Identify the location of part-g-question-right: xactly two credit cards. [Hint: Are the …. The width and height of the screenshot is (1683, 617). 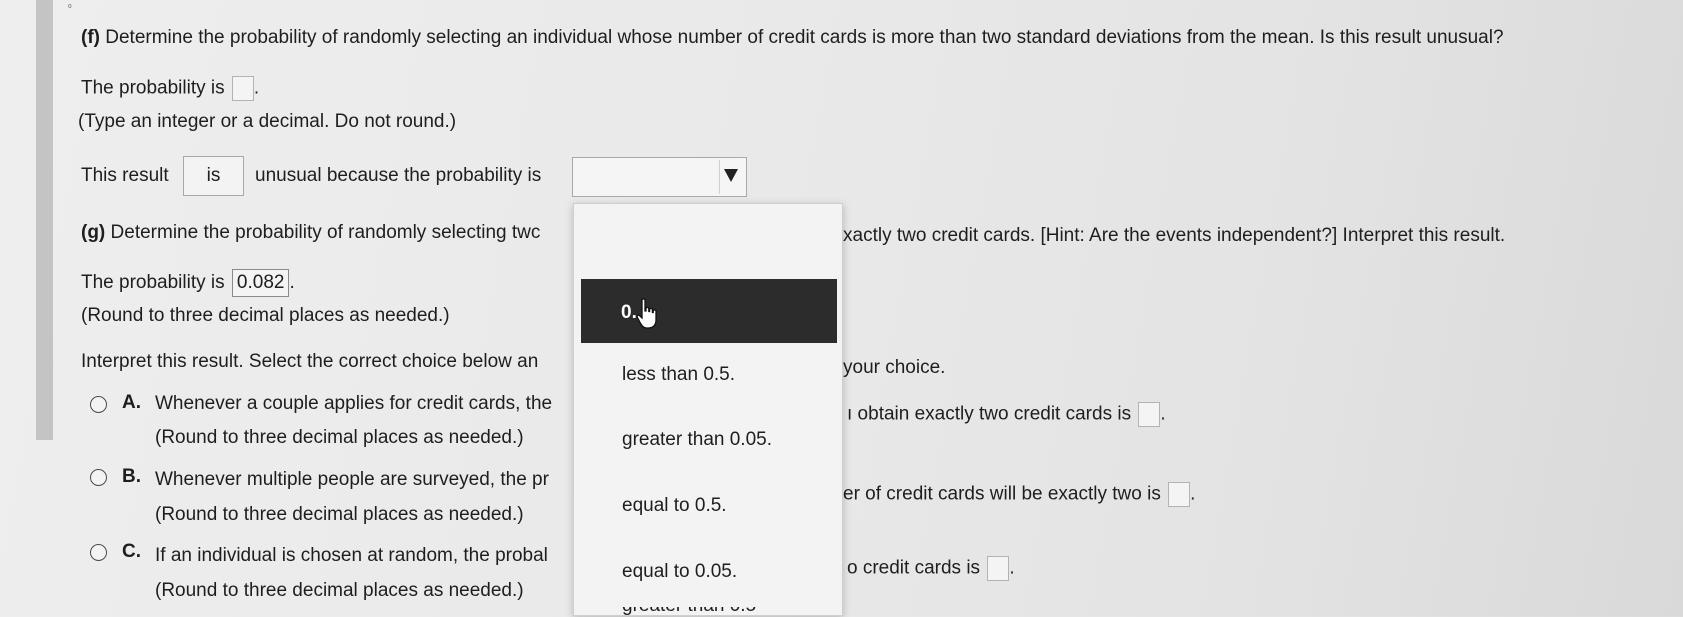
(1174, 235).